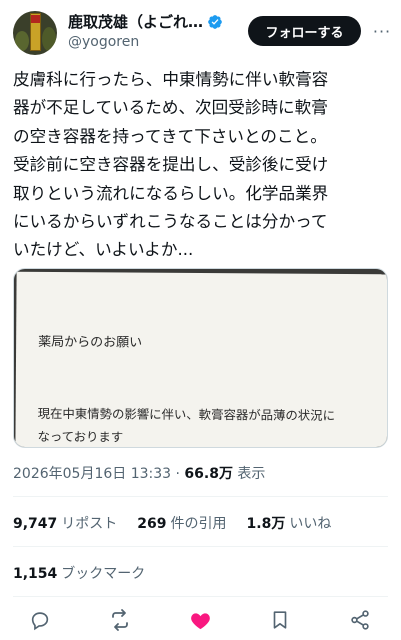 The width and height of the screenshot is (401, 640). I want to click on bookmark-icon, so click(280, 620).